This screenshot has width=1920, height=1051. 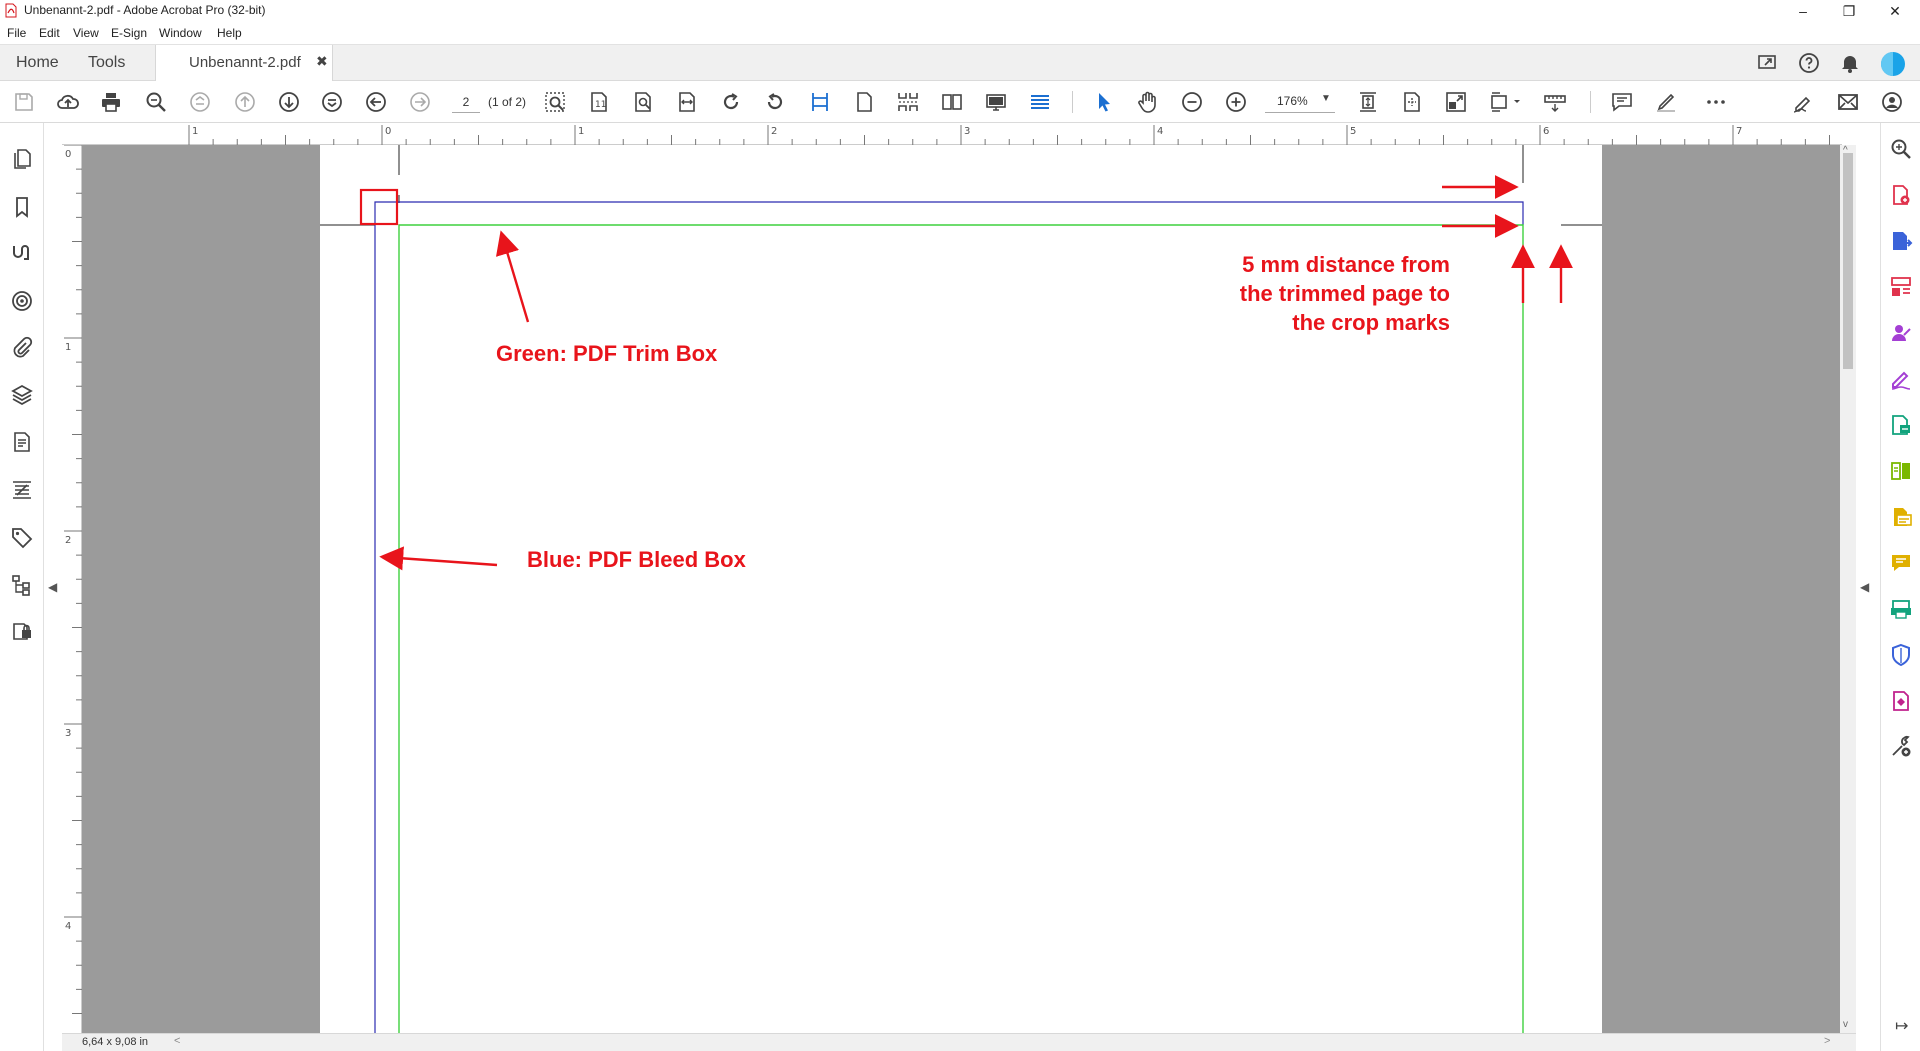 I want to click on rich-media-icon, so click(x=1901, y=701).